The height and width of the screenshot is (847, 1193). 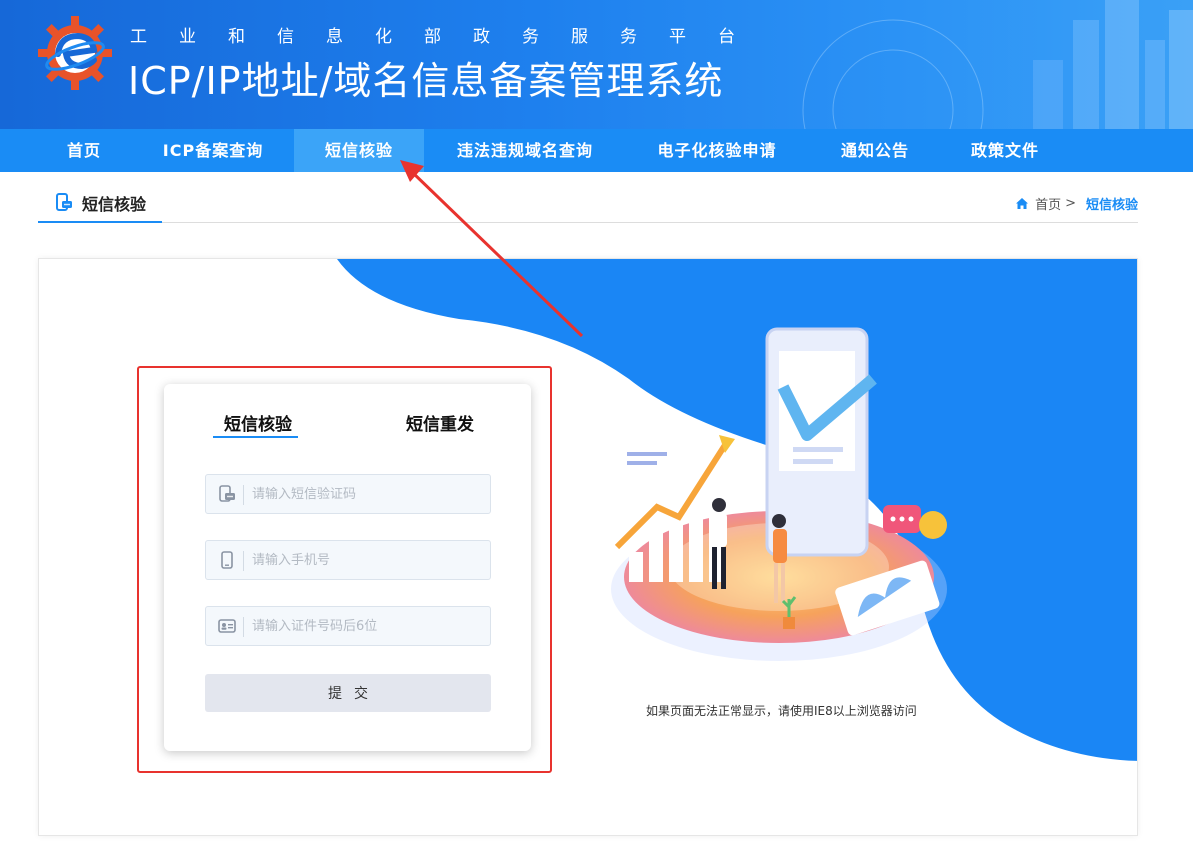 What do you see at coordinates (588, 201) in the screenshot?
I see `section-header: 短信核验 首页 > 短信核验` at bounding box center [588, 201].